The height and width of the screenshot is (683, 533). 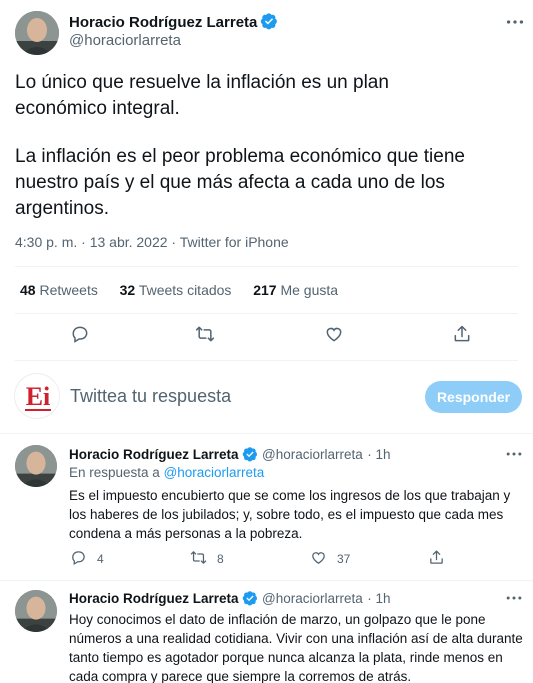 What do you see at coordinates (163, 22) in the screenshot?
I see `author-name: Horacio Rodríguez Larreta` at bounding box center [163, 22].